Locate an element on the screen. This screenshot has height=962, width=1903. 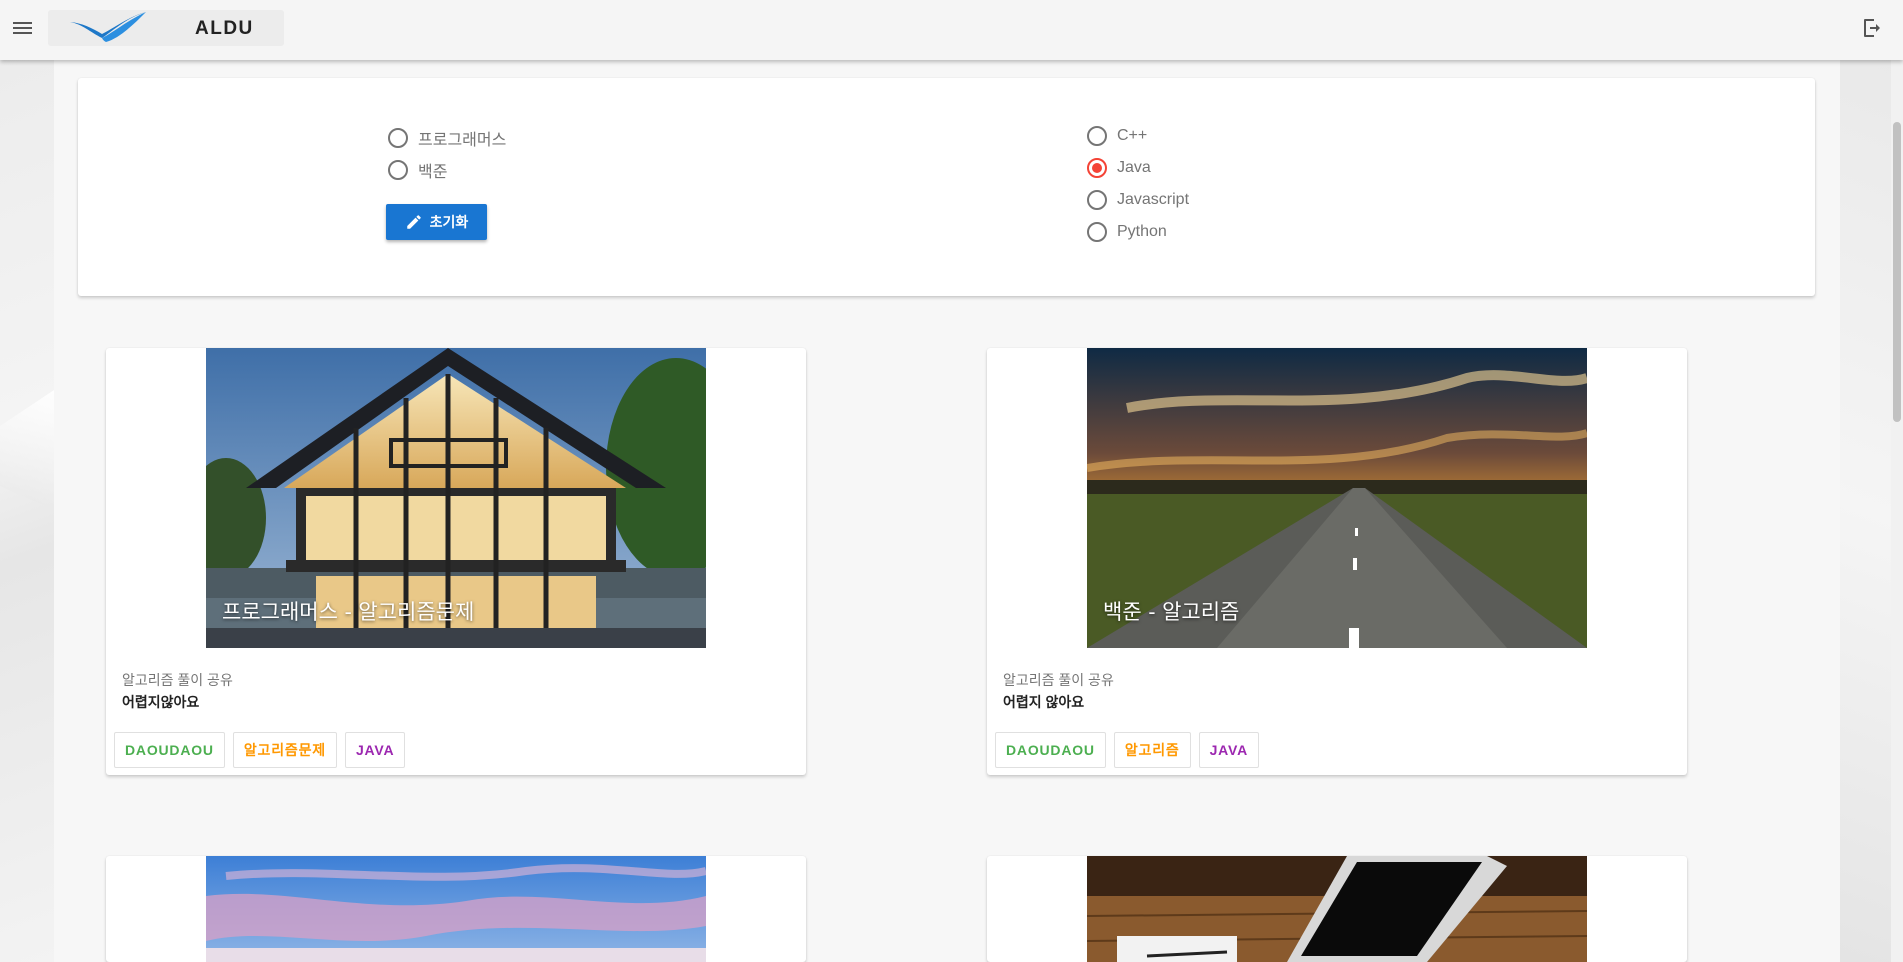
card-description: 어렵지 않아요 is located at coordinates (1044, 702).